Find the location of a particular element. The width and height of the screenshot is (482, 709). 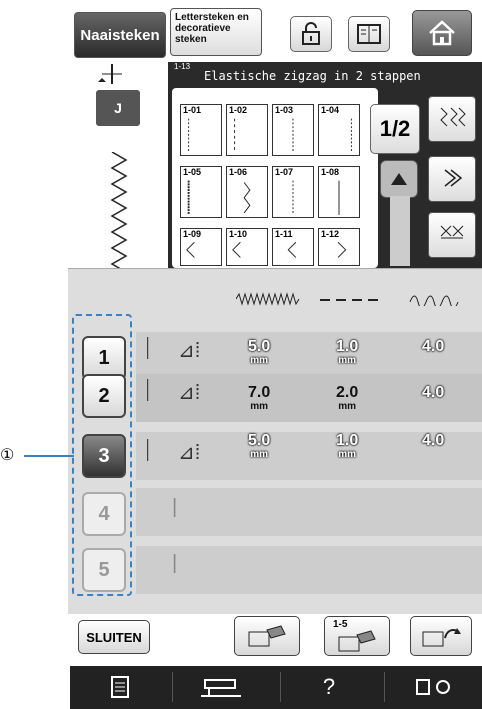

chevron-stitch-icon is located at coordinates (453, 178).